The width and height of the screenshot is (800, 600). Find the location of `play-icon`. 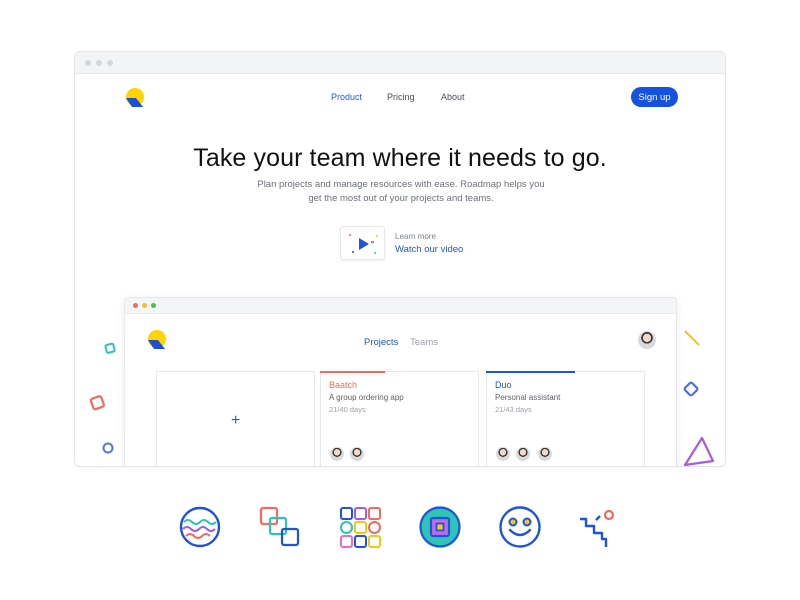

play-icon is located at coordinates (363, 244).